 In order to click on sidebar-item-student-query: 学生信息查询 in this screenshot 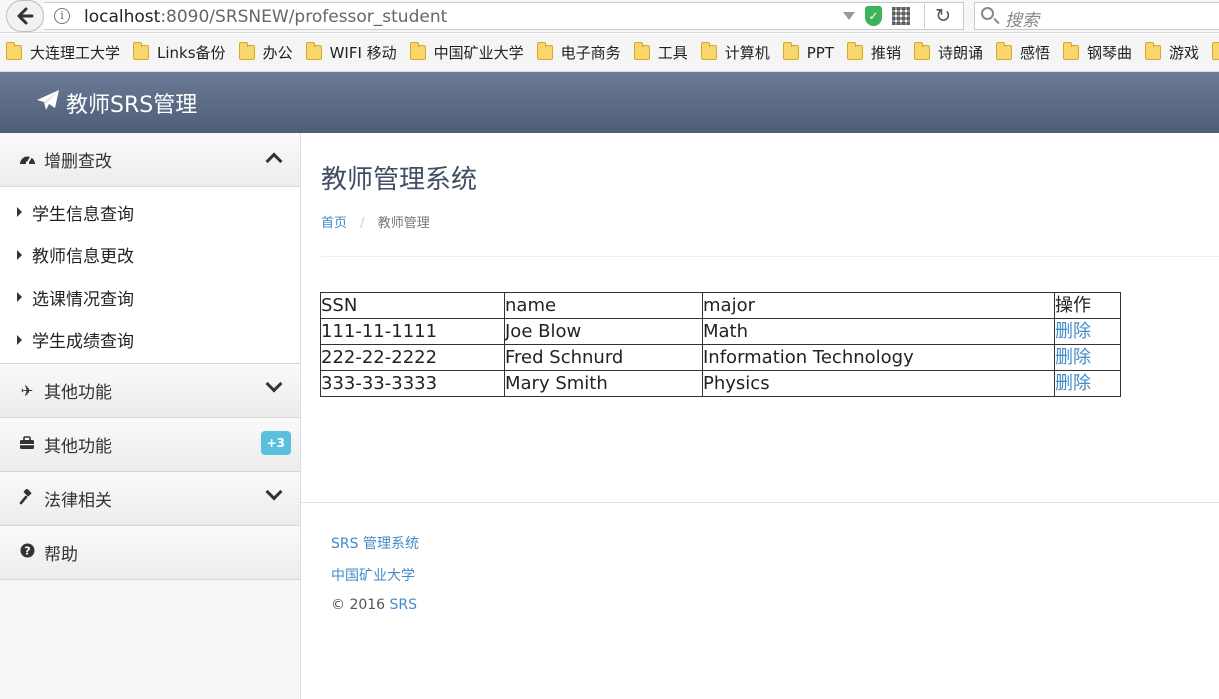, I will do `click(150, 212)`.